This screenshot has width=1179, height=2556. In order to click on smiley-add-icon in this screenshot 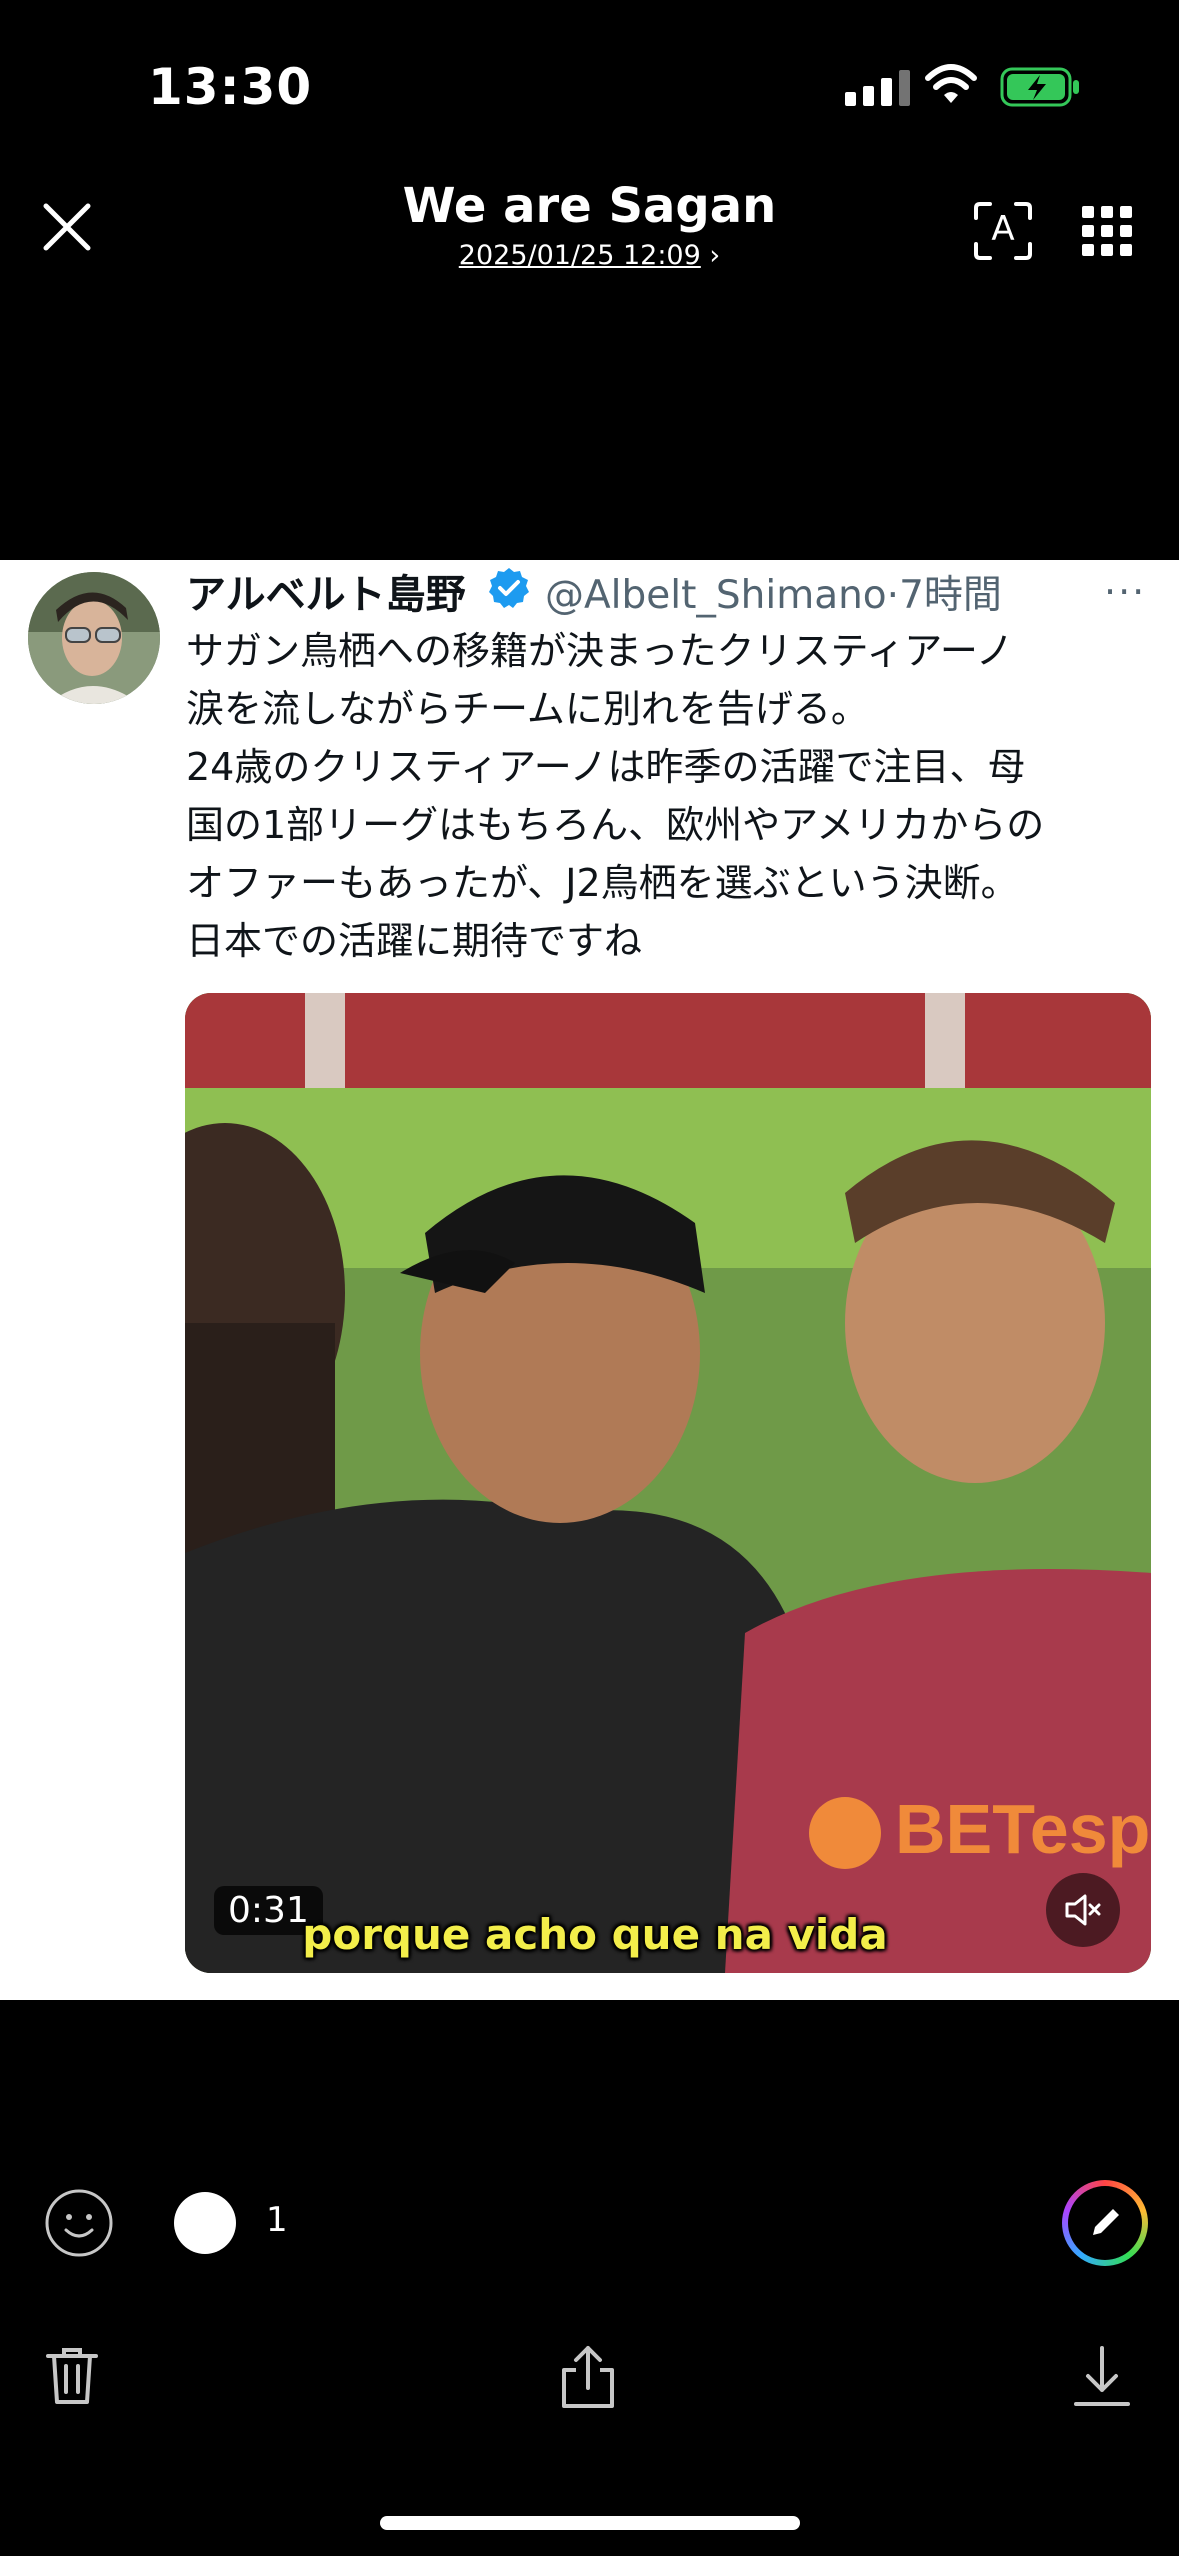, I will do `click(79, 2223)`.